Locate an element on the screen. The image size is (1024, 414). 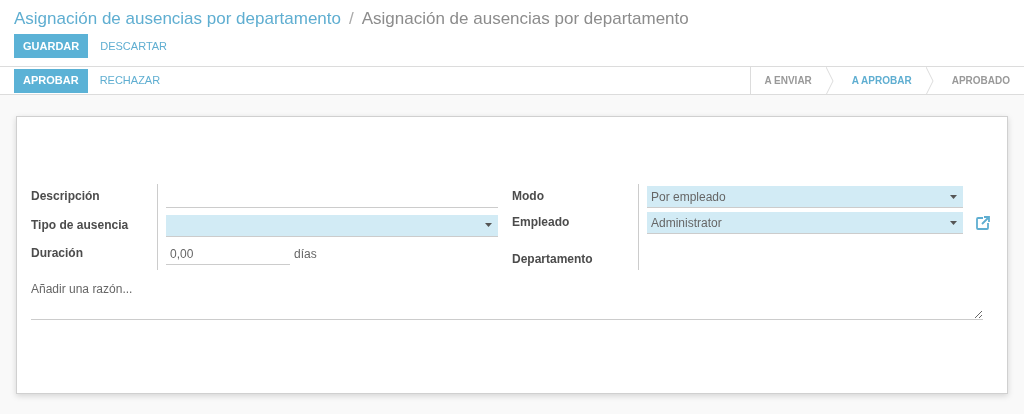
number-input-field: 0,00 is located at coordinates (228, 254).